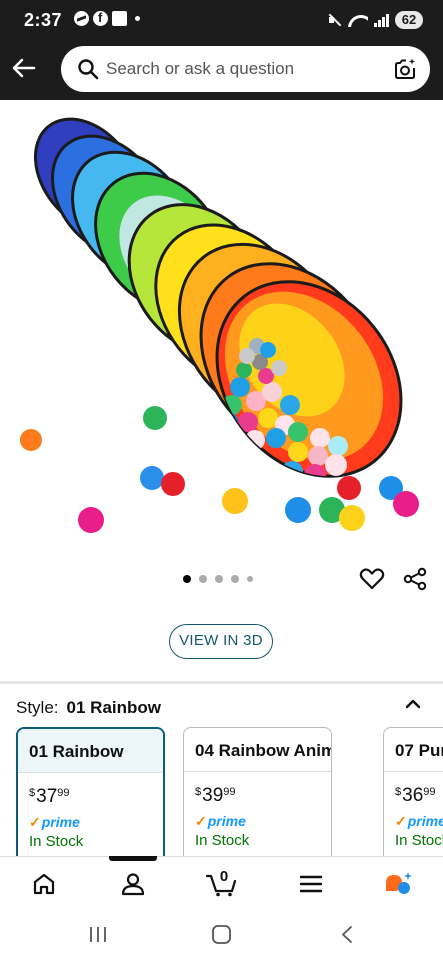  Describe the element at coordinates (49, 796) in the screenshot. I see `style-option-price: $3799` at that location.